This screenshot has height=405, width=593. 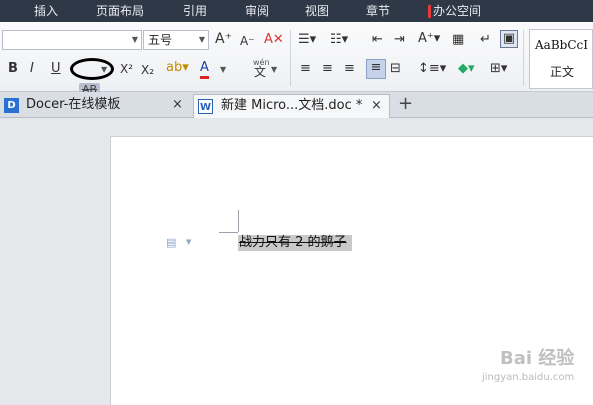 I want to click on margin-marker-horizontal, so click(x=228, y=232).